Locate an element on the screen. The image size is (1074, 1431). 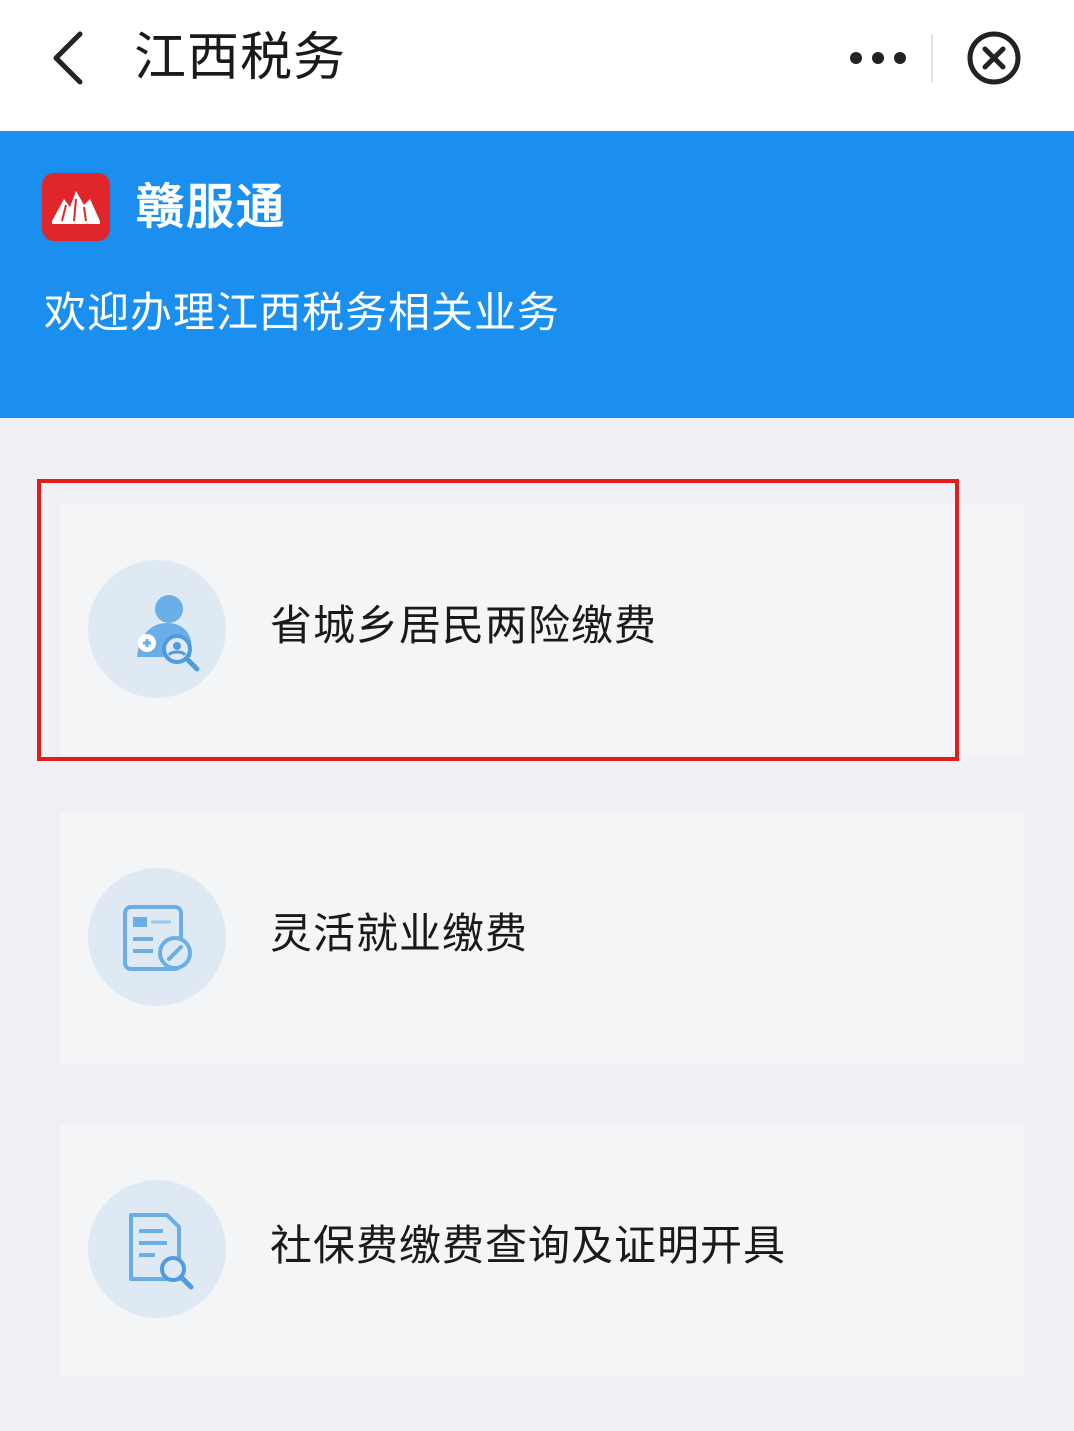
page-title: 江西税务 is located at coordinates (240, 58).